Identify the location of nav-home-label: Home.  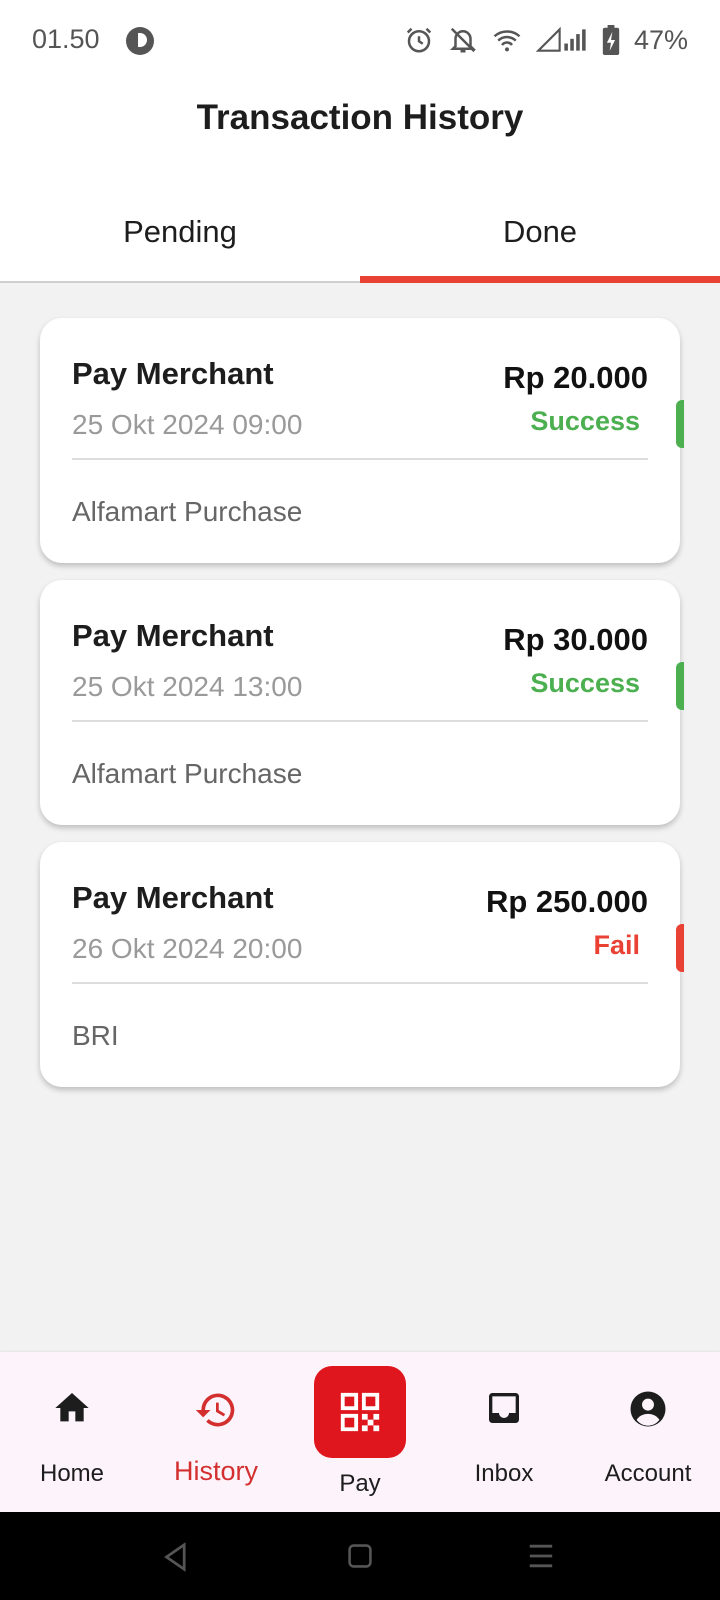
(72, 1473).